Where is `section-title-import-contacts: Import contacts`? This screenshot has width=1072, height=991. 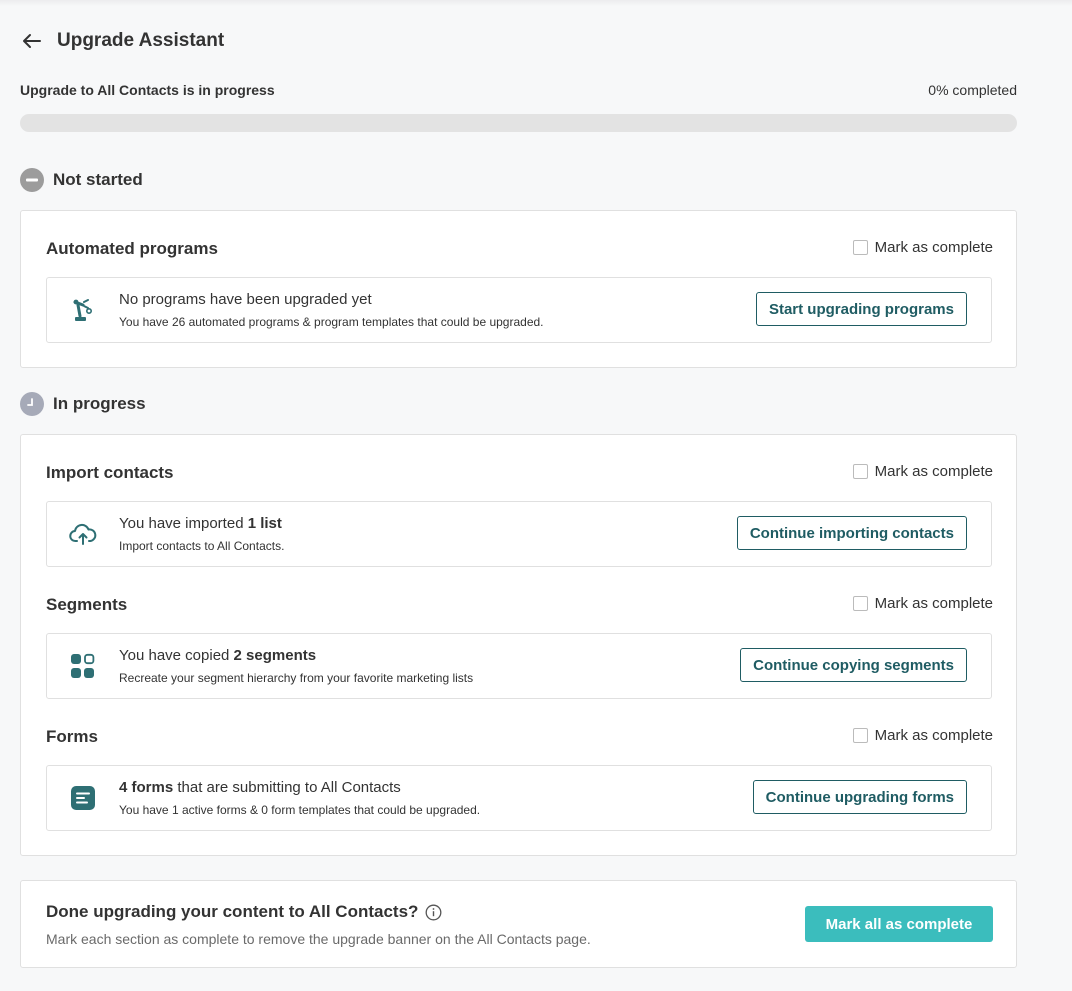
section-title-import-contacts: Import contacts is located at coordinates (110, 472).